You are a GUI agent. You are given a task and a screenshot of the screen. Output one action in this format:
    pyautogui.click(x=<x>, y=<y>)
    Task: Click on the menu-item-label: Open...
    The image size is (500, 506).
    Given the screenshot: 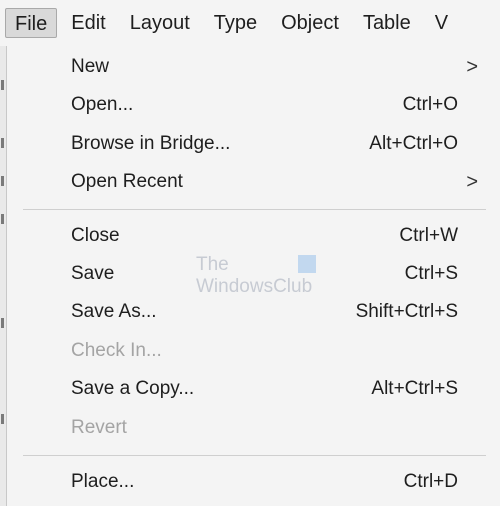 What is the action you would take?
    pyautogui.click(x=102, y=104)
    